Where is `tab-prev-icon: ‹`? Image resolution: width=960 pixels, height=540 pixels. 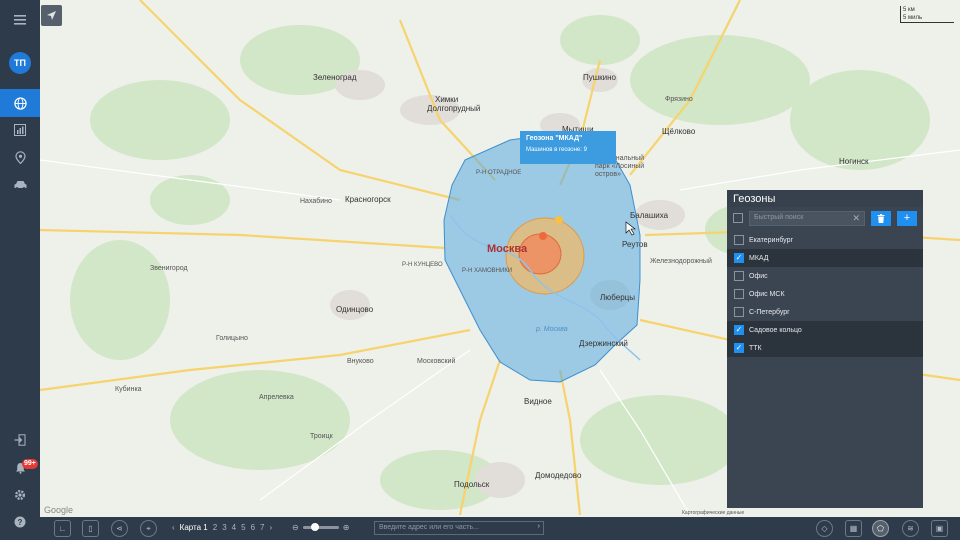 tab-prev-icon: ‹ is located at coordinates (173, 527).